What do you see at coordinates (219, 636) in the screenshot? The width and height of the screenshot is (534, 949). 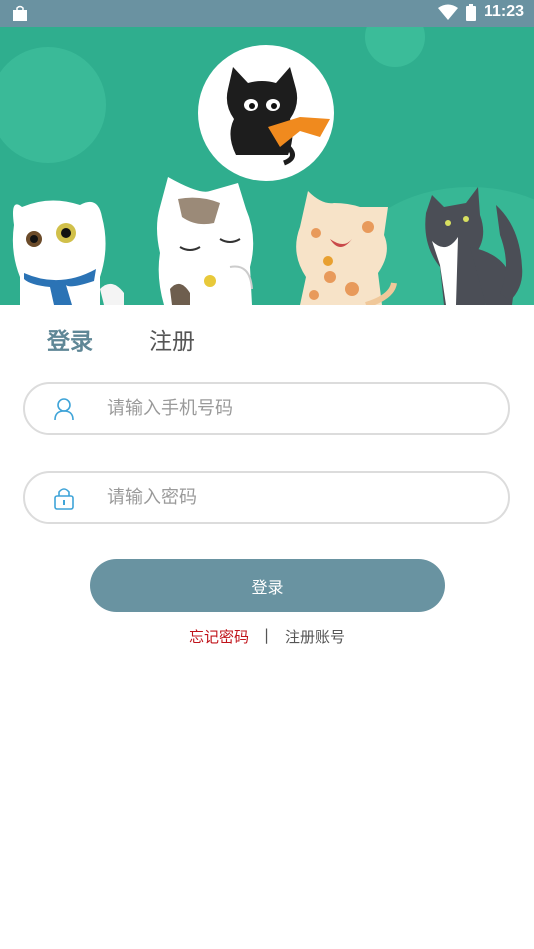 I see `forgot-password-link: 忘记密码` at bounding box center [219, 636].